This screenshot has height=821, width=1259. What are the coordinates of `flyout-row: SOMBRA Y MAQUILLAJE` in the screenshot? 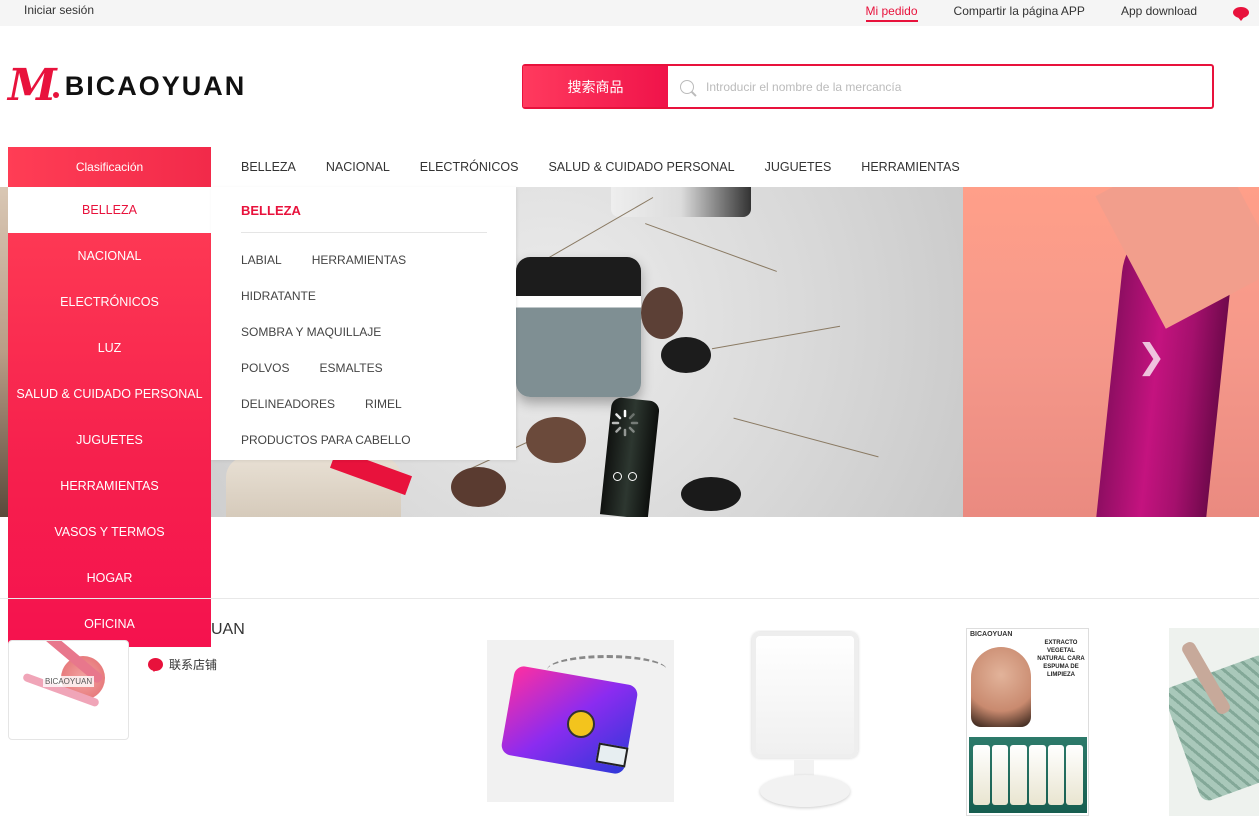 It's located at (363, 333).